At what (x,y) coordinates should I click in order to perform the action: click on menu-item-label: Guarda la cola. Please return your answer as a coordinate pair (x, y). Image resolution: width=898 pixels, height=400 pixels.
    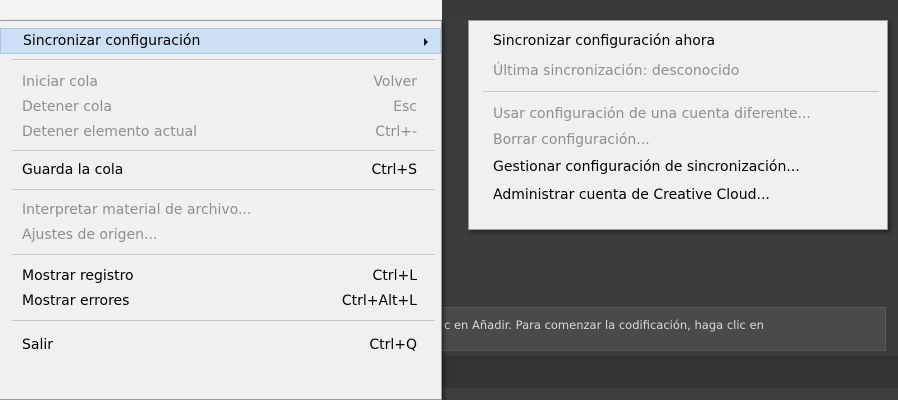
    Looking at the image, I should click on (73, 170).